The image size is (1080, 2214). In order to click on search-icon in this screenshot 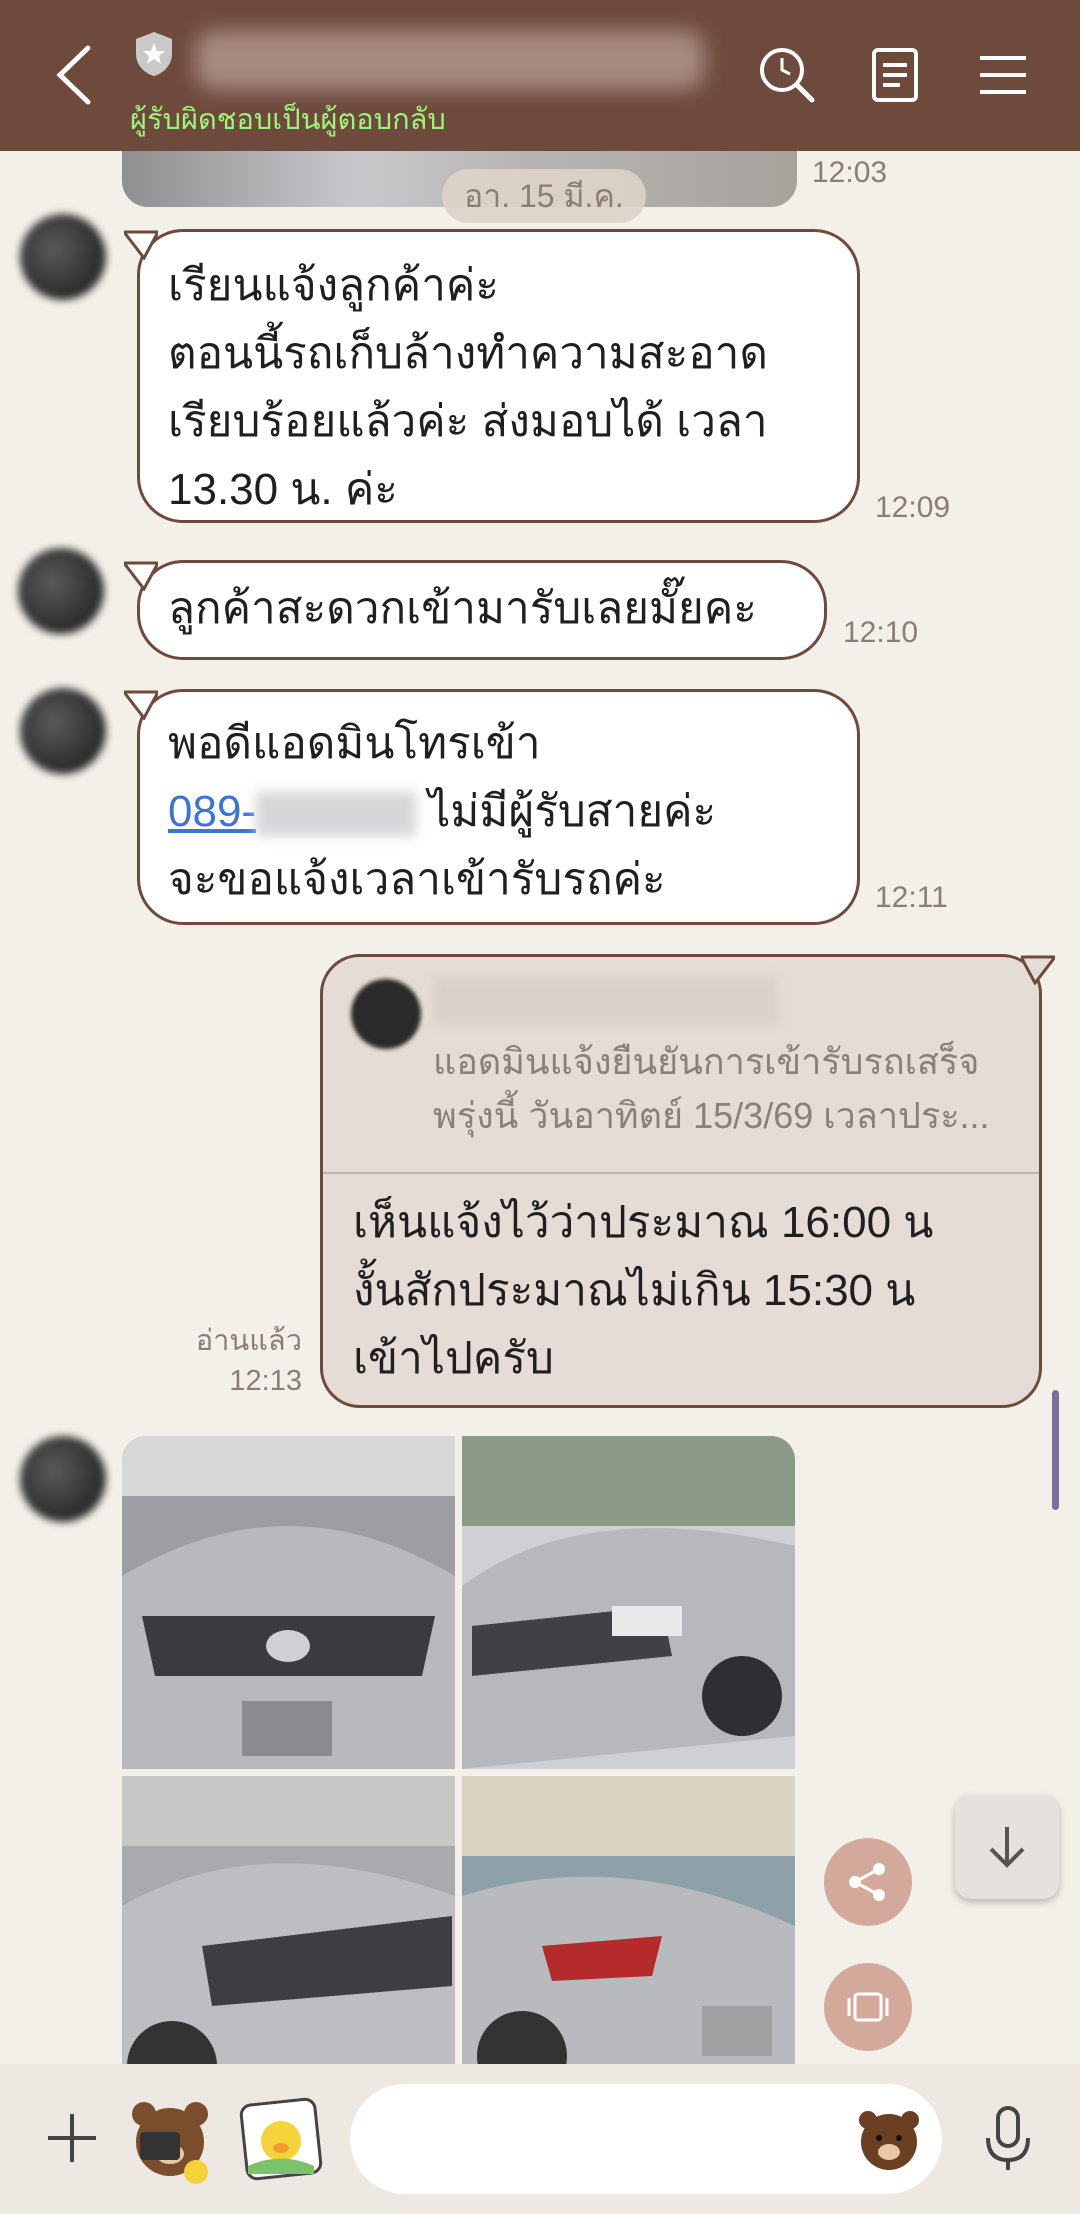, I will do `click(787, 75)`.